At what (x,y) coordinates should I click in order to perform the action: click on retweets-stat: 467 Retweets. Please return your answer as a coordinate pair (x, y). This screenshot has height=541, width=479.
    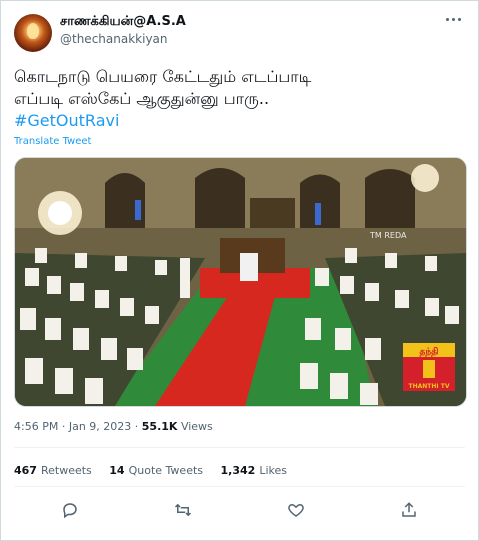
    Looking at the image, I should click on (53, 470).